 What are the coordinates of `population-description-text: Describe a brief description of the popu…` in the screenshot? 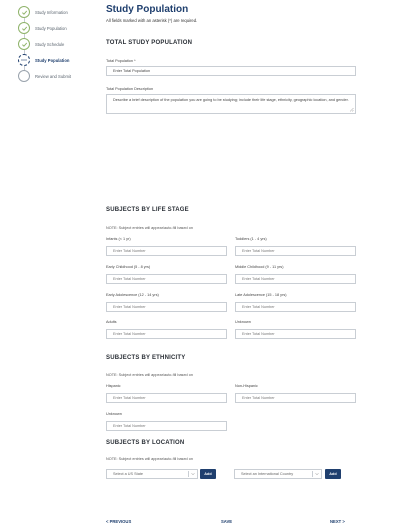 It's located at (231, 100).